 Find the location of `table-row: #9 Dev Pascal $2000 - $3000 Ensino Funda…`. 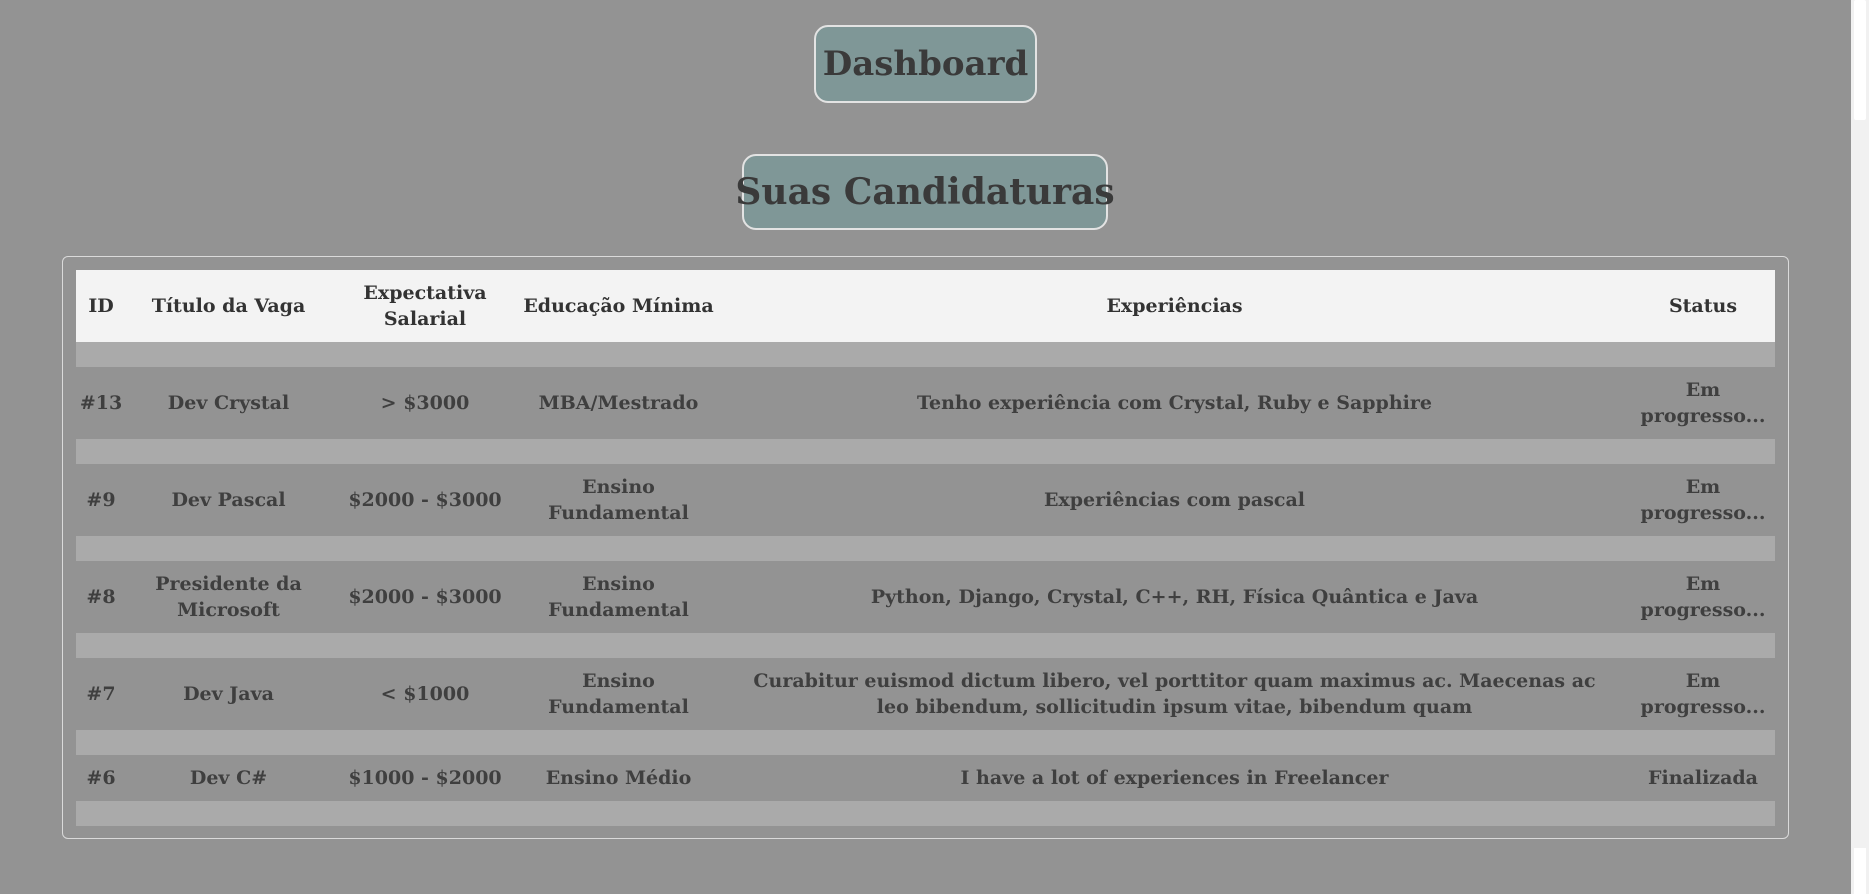

table-row: #9 Dev Pascal $2000 - $3000 Ensino Funda… is located at coordinates (925, 500).